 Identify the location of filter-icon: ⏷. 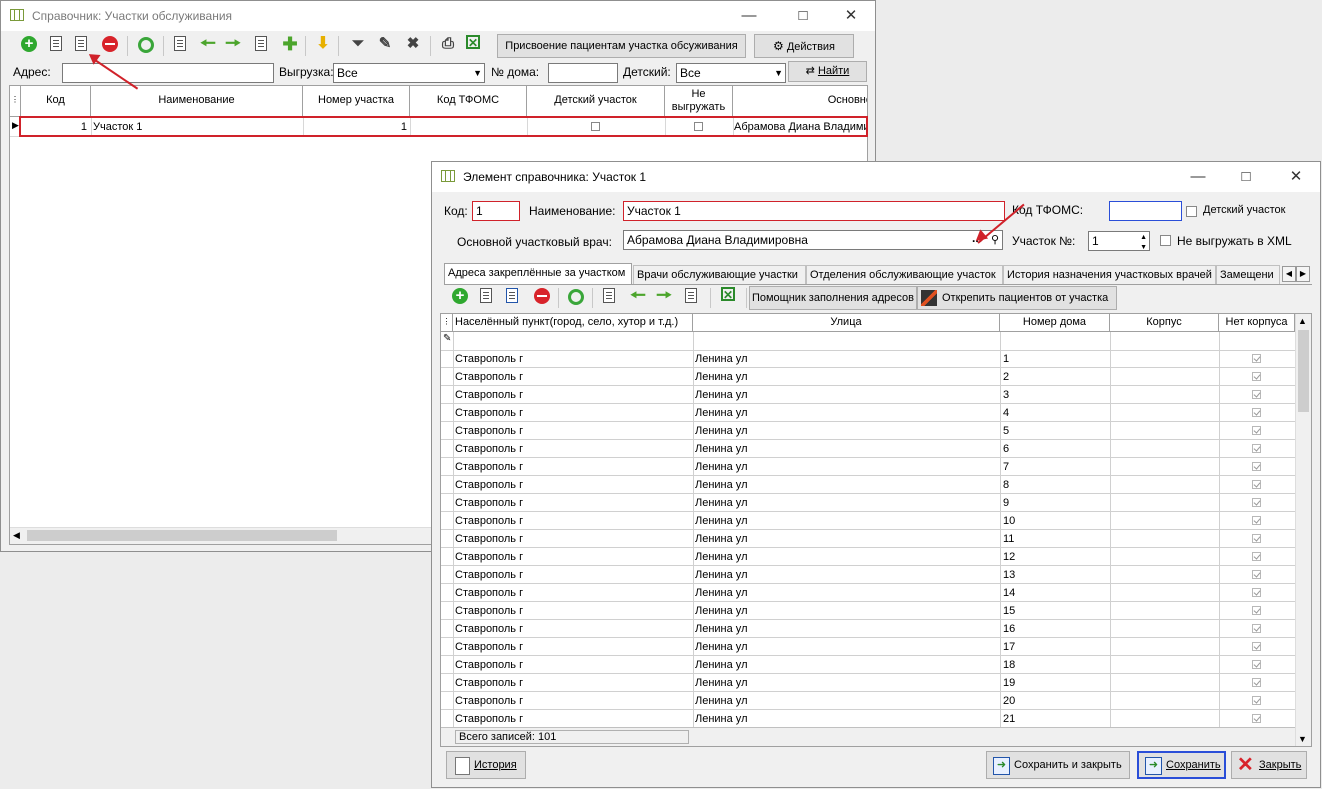
(358, 44).